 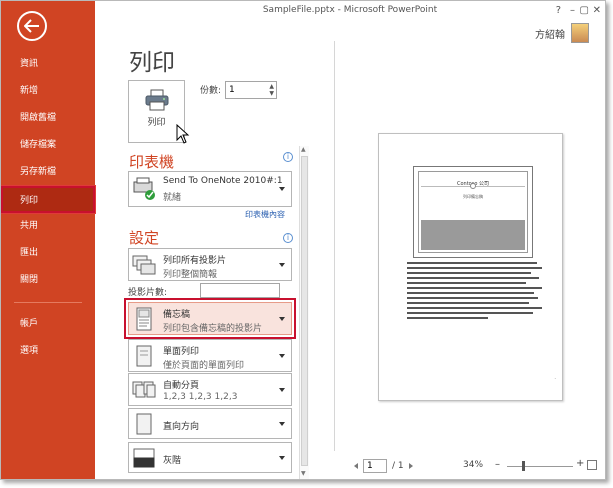 I want to click on one-sided-icon, so click(x=144, y=355).